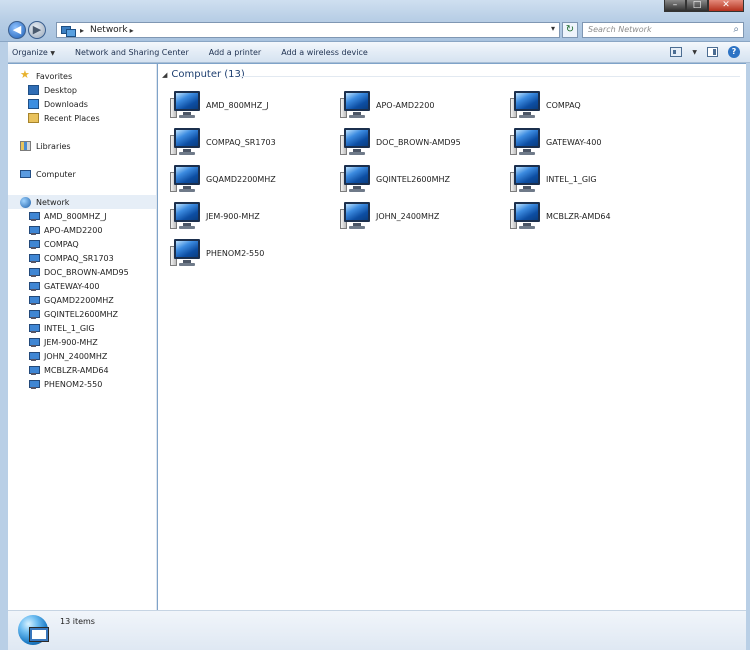 The image size is (750, 650). I want to click on computer-name: DOC_BROWN-AMD95, so click(418, 142).